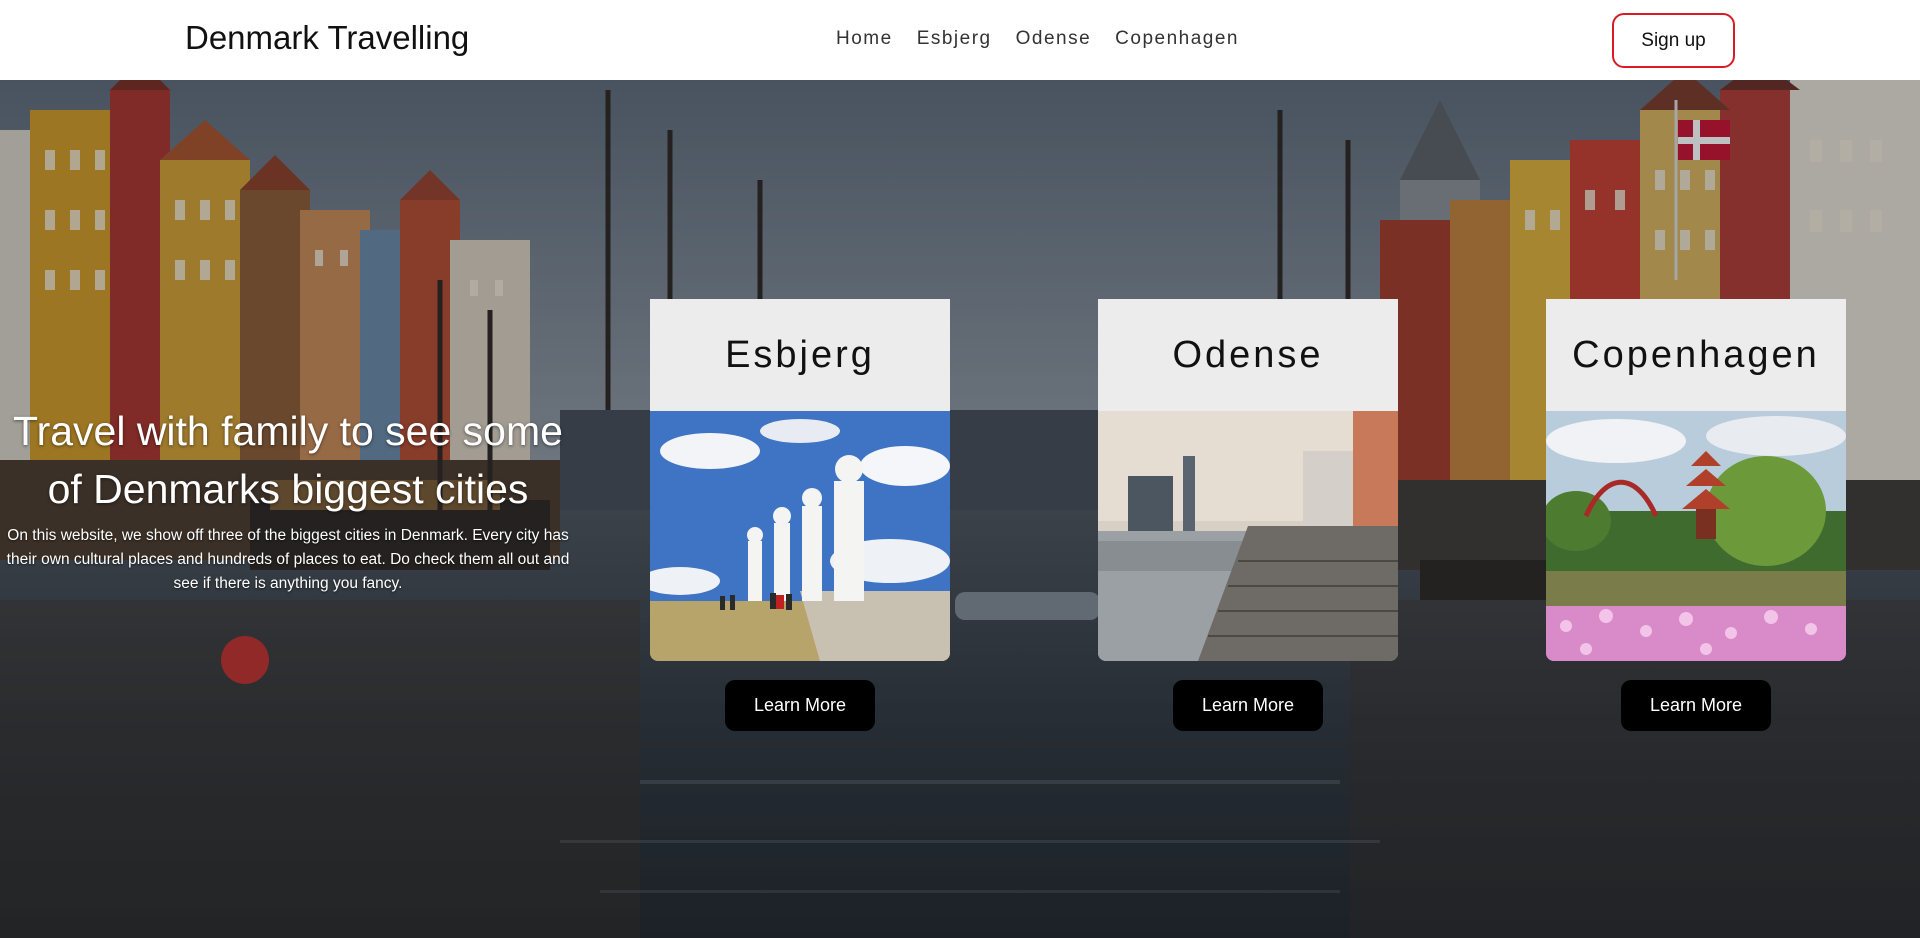  I want to click on card-title: Esbjerg, so click(800, 355).